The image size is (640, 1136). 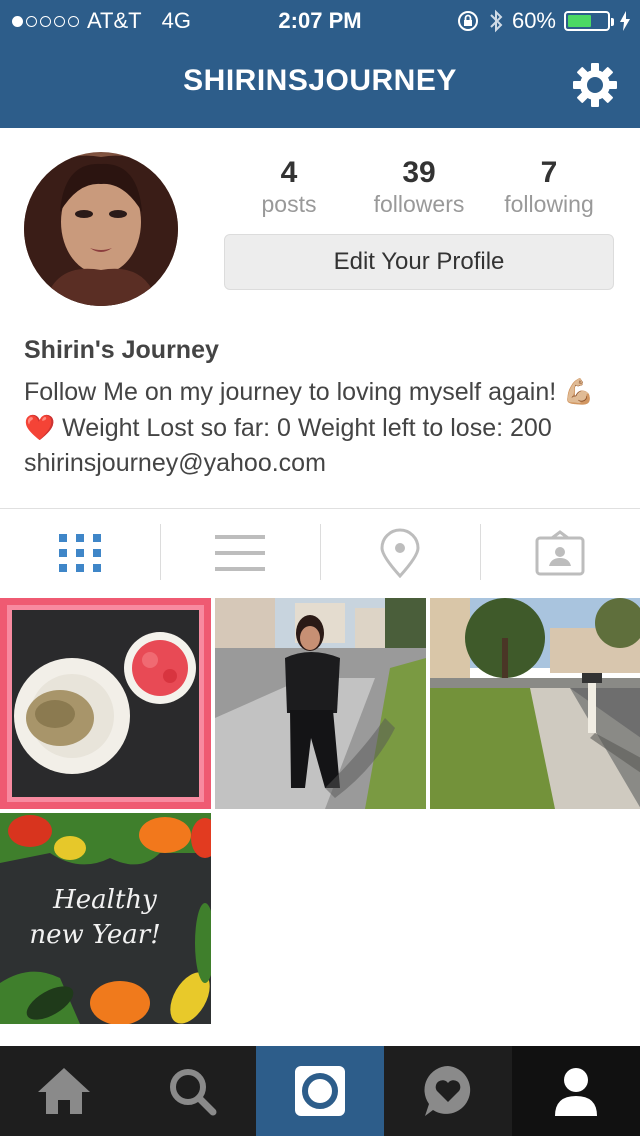 What do you see at coordinates (40, 427) in the screenshot?
I see `red-heart-emoji: ❤️` at bounding box center [40, 427].